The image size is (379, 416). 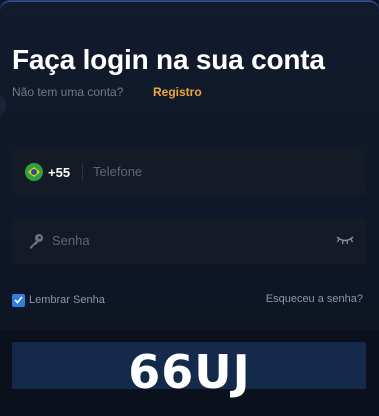 What do you see at coordinates (177, 92) in the screenshot?
I see `register-link: Registro` at bounding box center [177, 92].